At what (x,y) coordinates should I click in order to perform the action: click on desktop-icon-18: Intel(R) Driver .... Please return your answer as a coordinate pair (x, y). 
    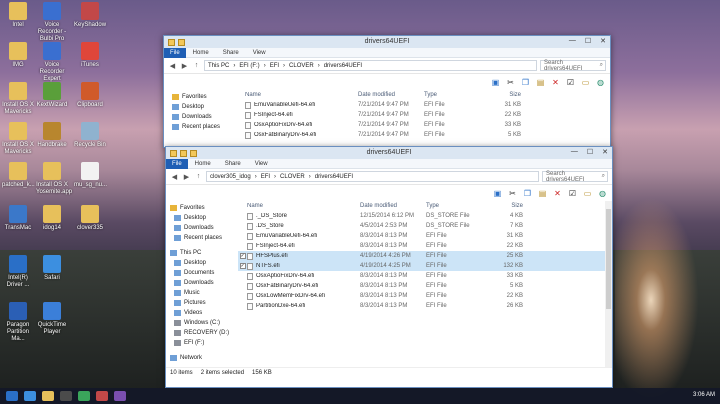
    Looking at the image, I should click on (18, 272).